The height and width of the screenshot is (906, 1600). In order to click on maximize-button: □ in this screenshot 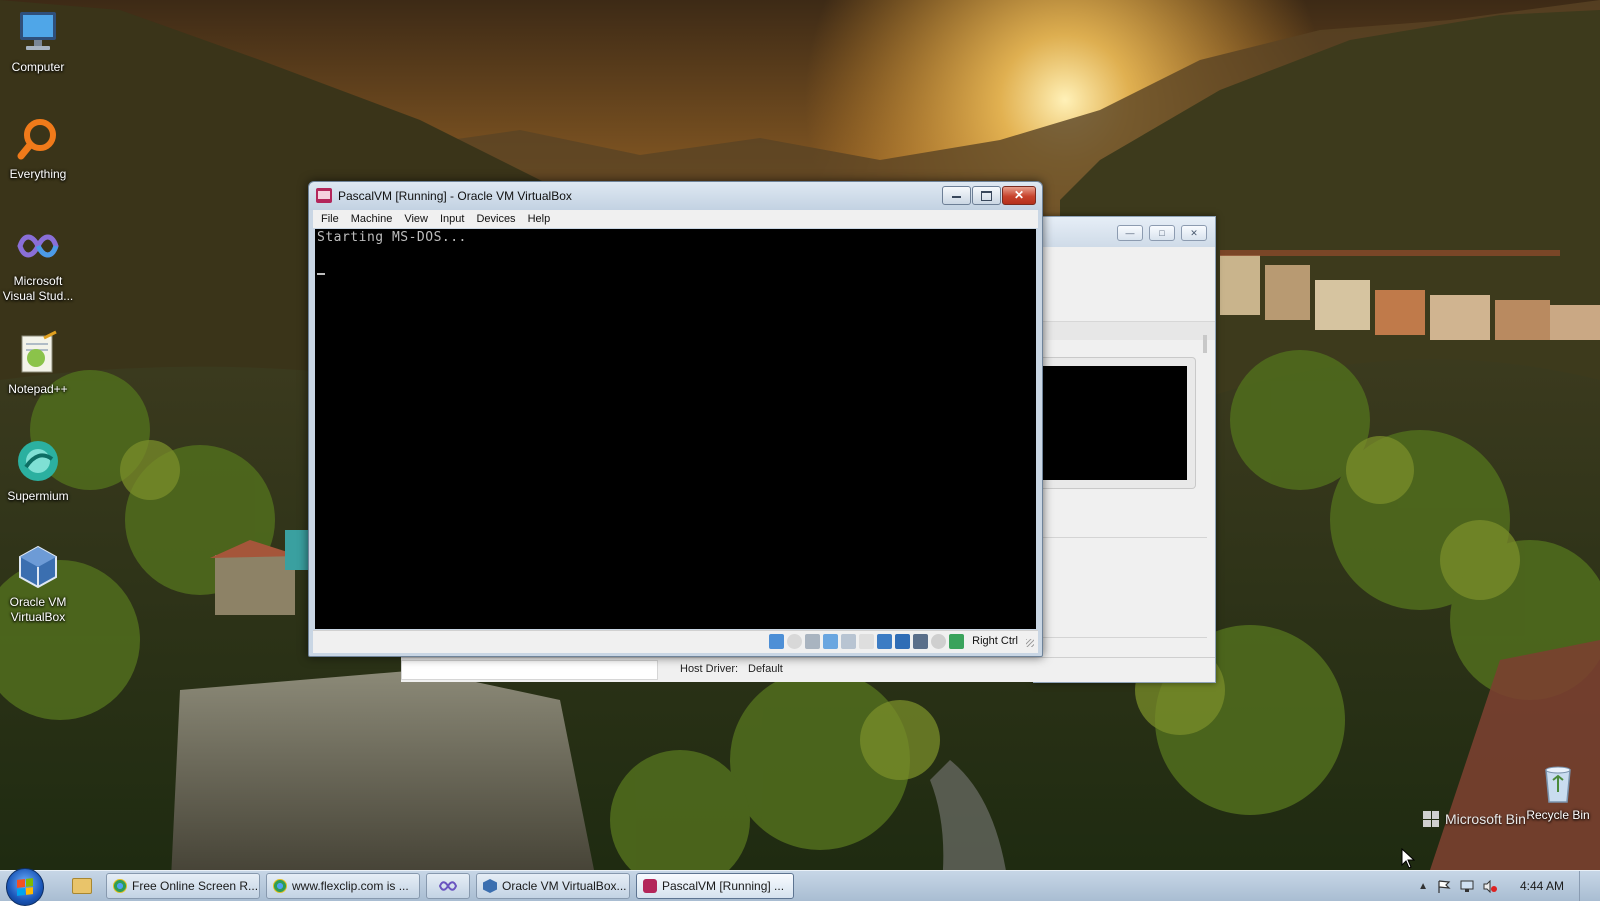, I will do `click(1162, 233)`.